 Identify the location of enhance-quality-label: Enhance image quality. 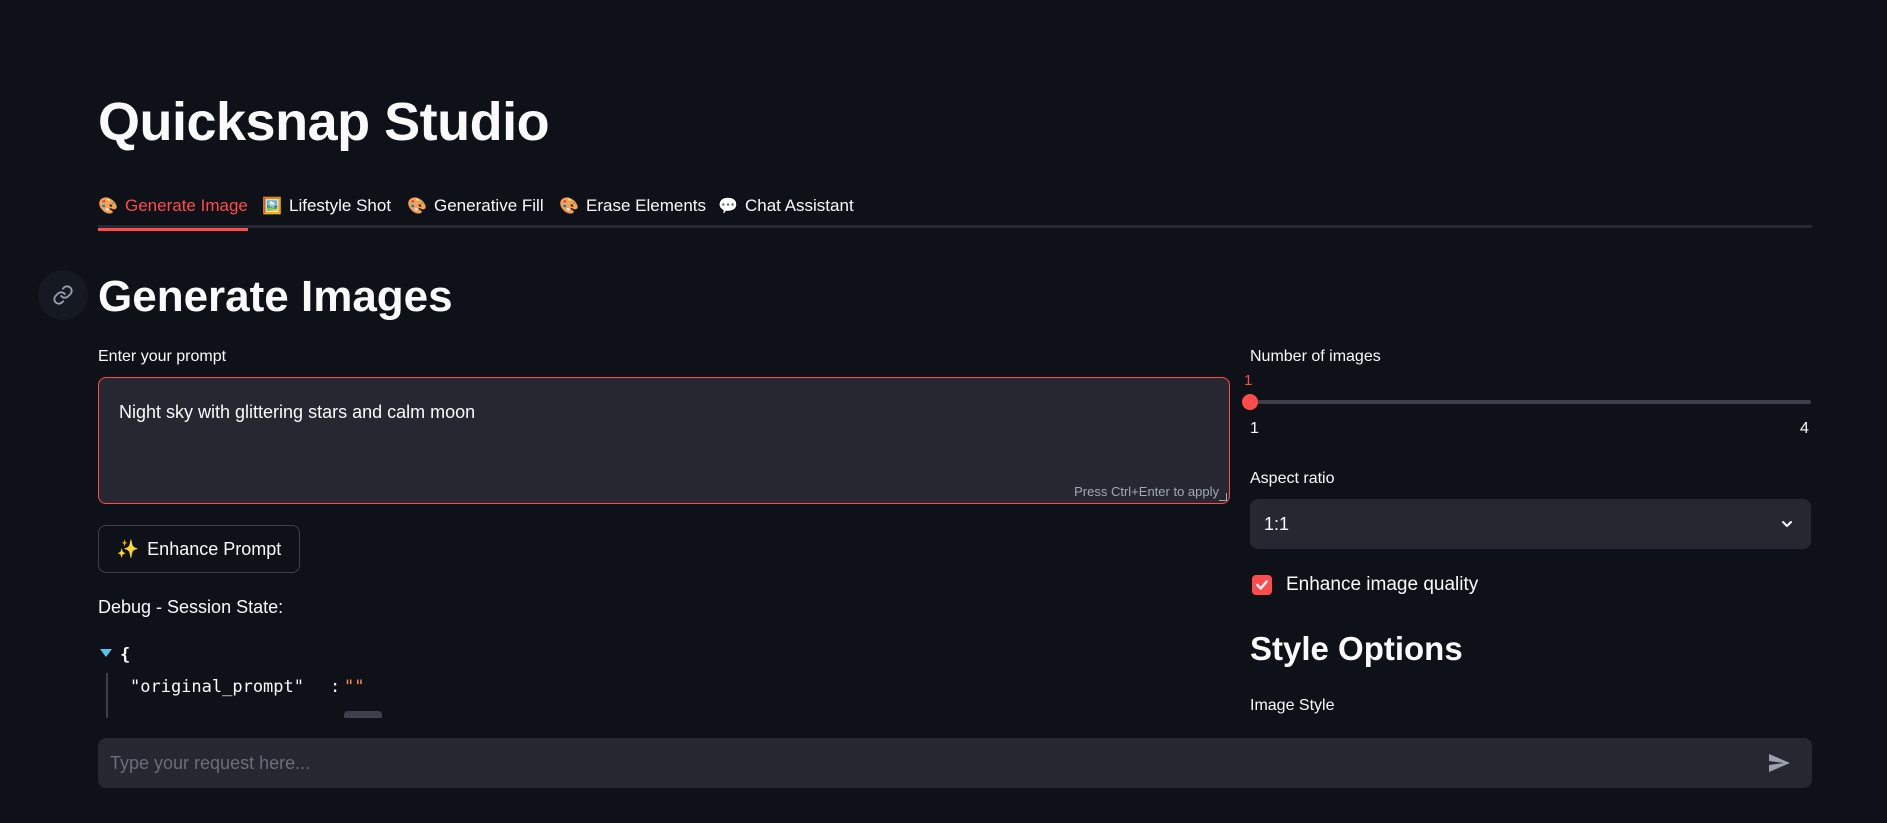
(1382, 584).